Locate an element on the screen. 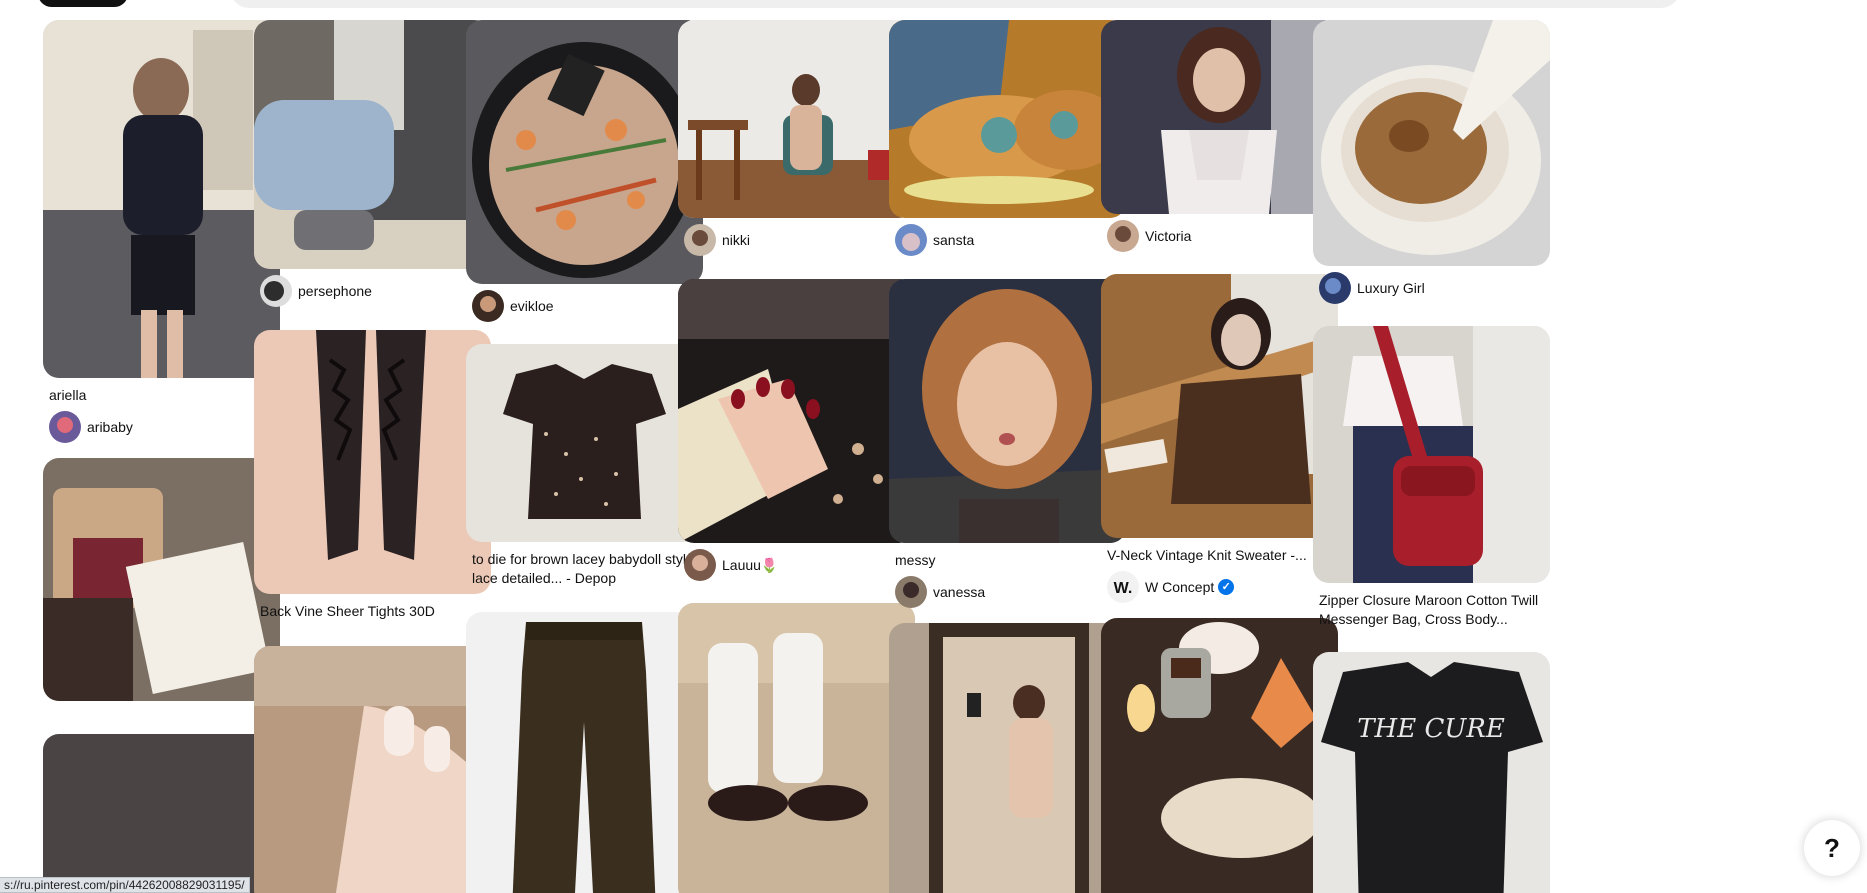 The height and width of the screenshot is (893, 1867). avatar: W. is located at coordinates (1123, 587).